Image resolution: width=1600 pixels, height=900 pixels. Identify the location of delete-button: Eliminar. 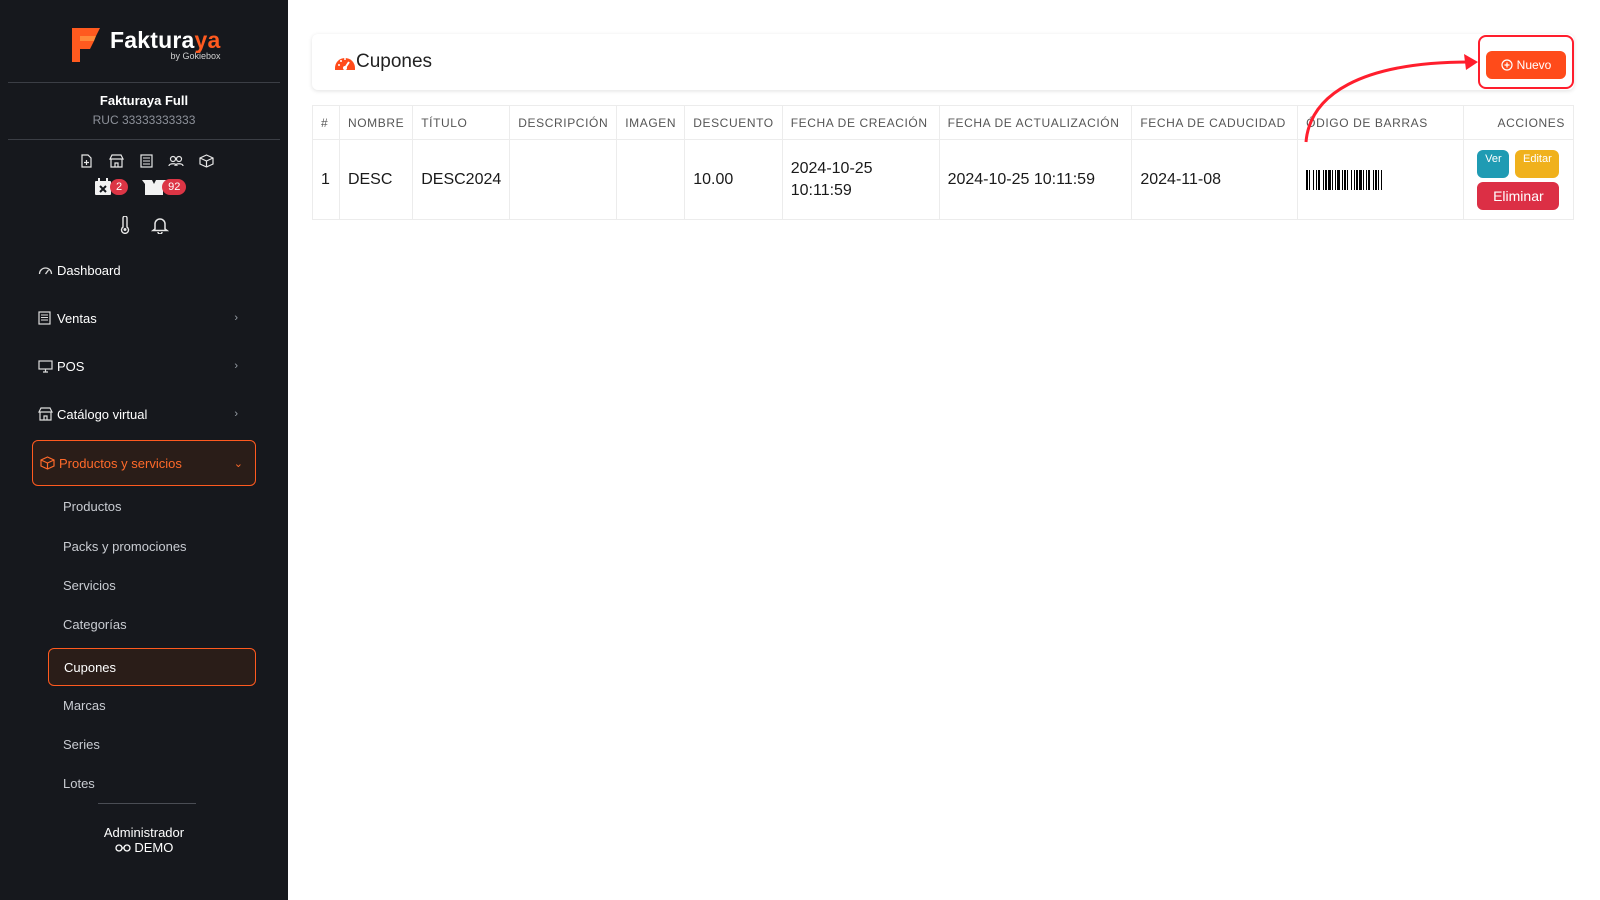
(1518, 195).